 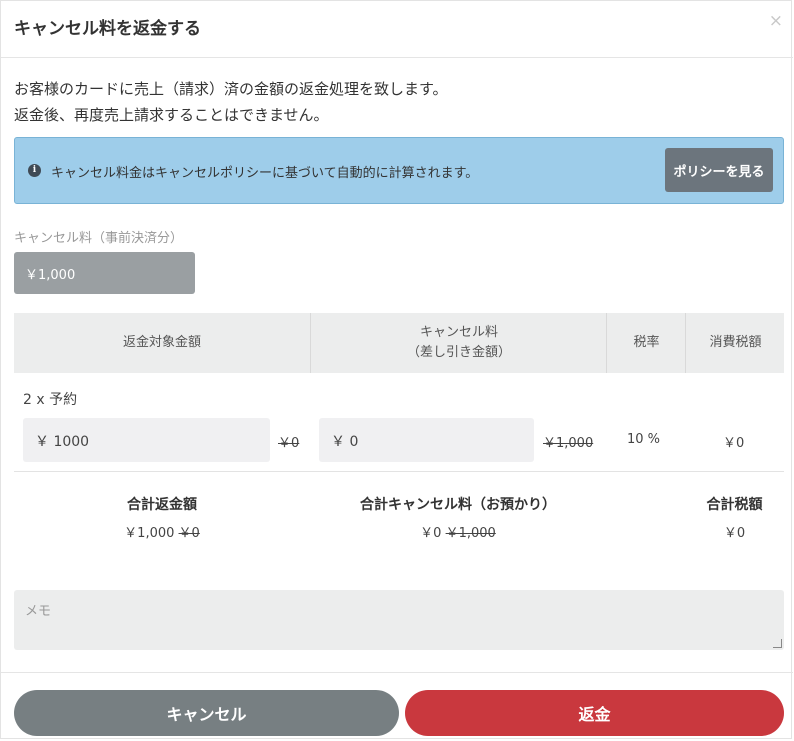 I want to click on dialog-header: キャンセル料を返金する ×, so click(x=397, y=29).